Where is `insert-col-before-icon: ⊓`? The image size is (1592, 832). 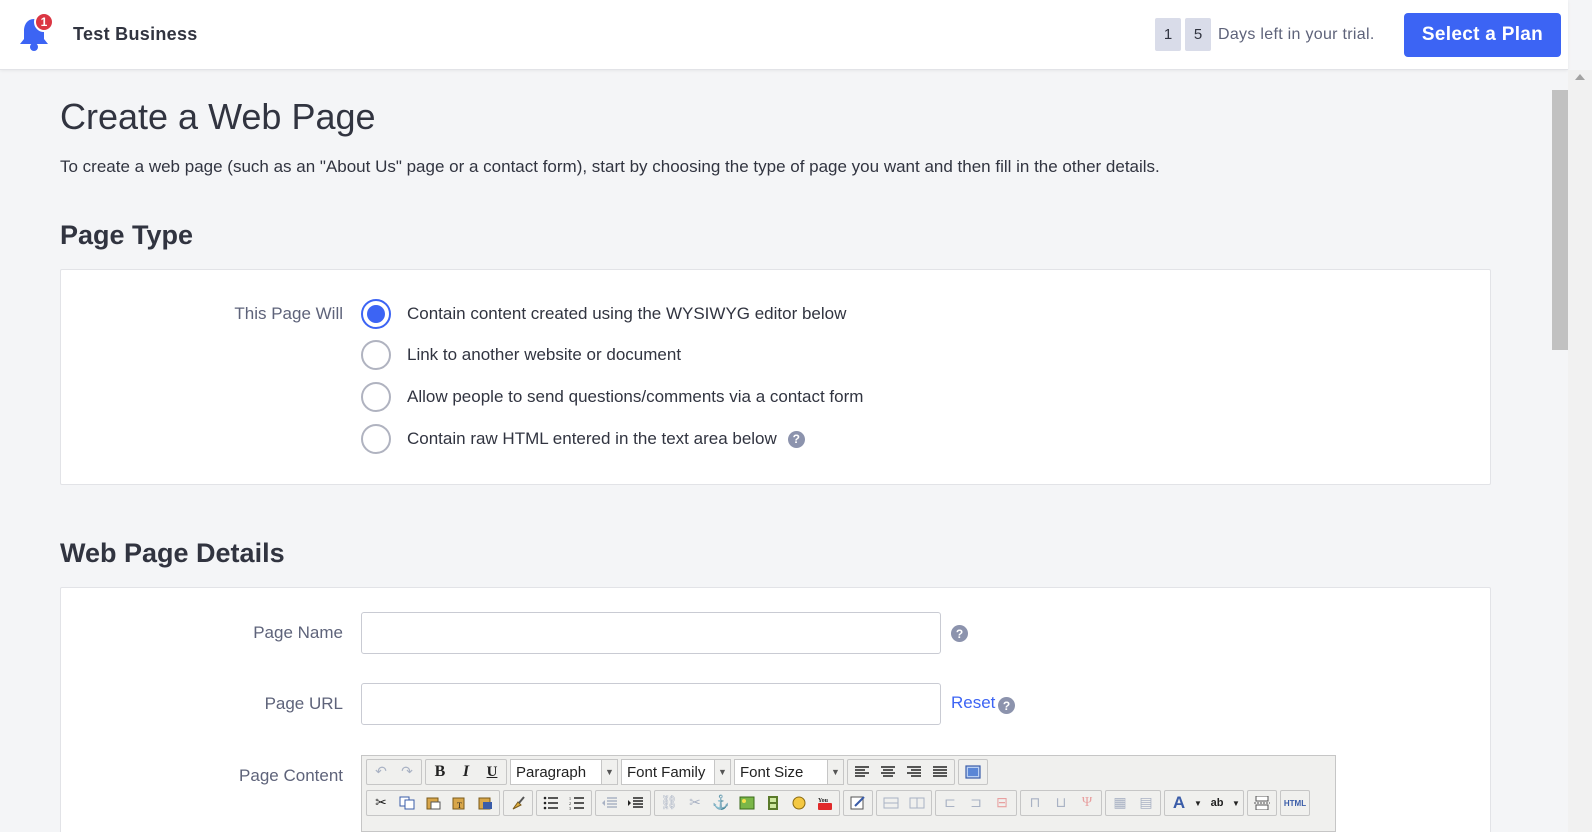 insert-col-before-icon: ⊓ is located at coordinates (1035, 803).